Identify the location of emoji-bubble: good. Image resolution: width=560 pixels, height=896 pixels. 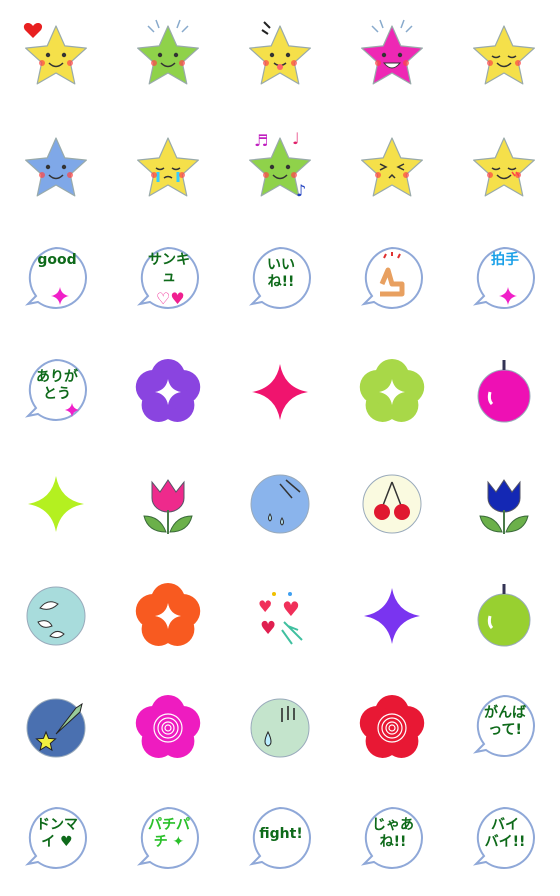
(56, 280).